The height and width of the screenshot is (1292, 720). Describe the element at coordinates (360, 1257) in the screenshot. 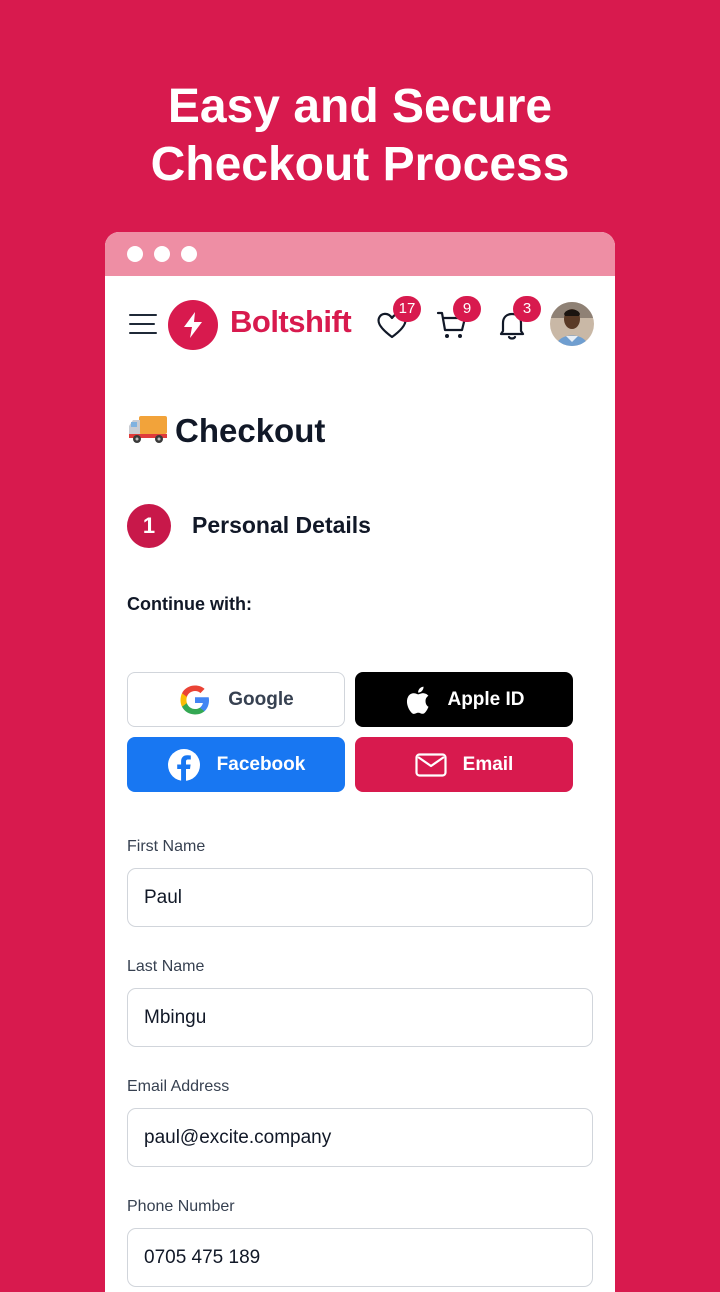

I see `phone-number-input` at that location.